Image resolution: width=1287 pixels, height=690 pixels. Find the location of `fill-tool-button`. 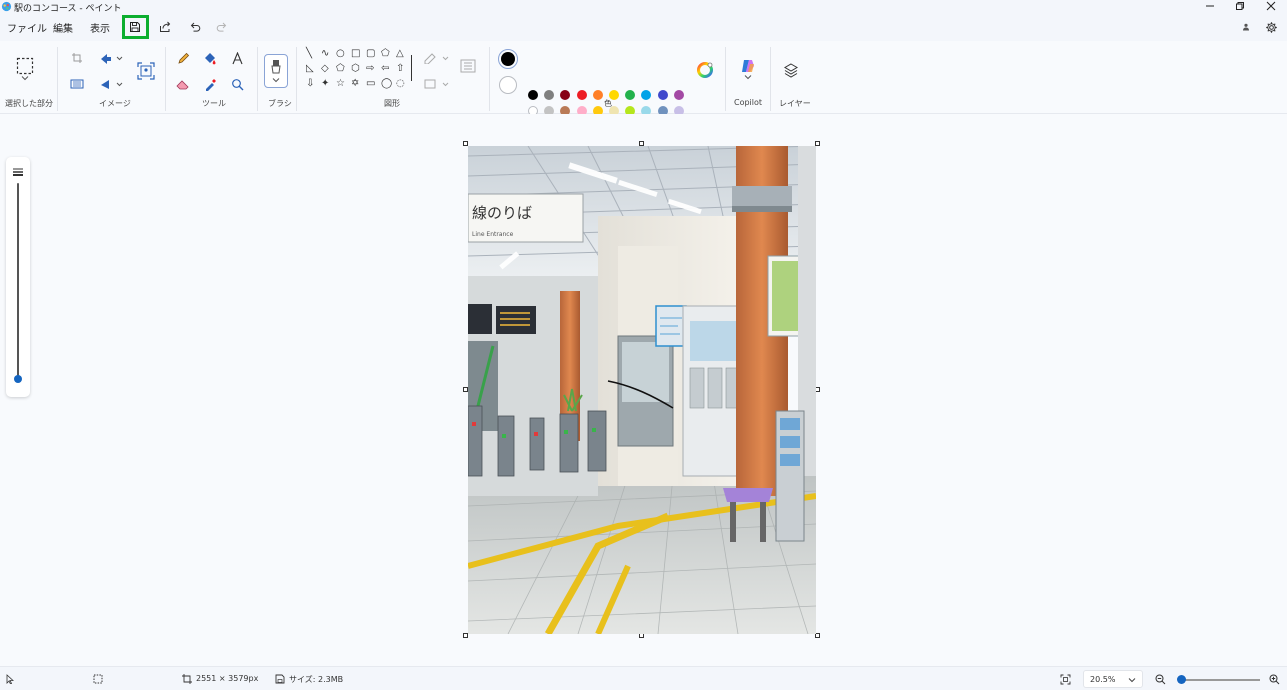

fill-tool-button is located at coordinates (210, 58).